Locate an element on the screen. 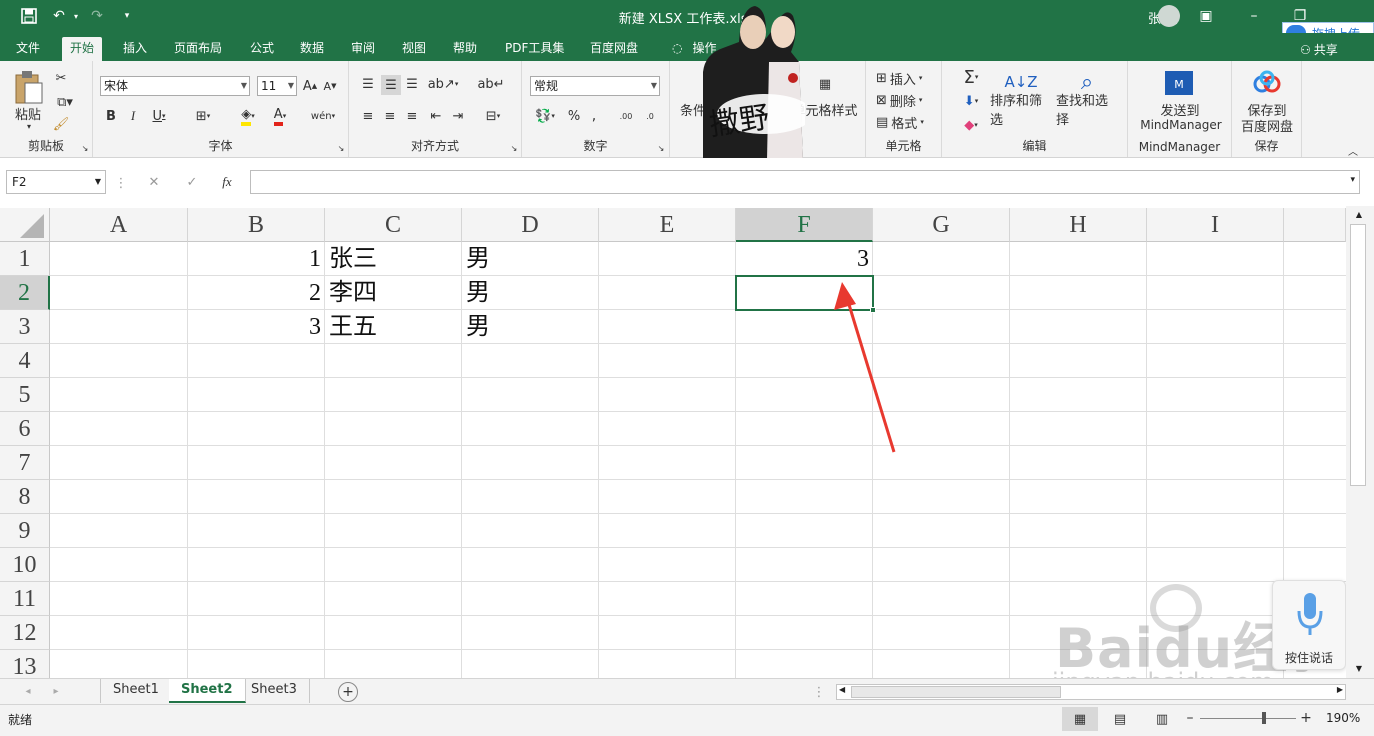  normal-view-icon: ▦ is located at coordinates (1080, 719).